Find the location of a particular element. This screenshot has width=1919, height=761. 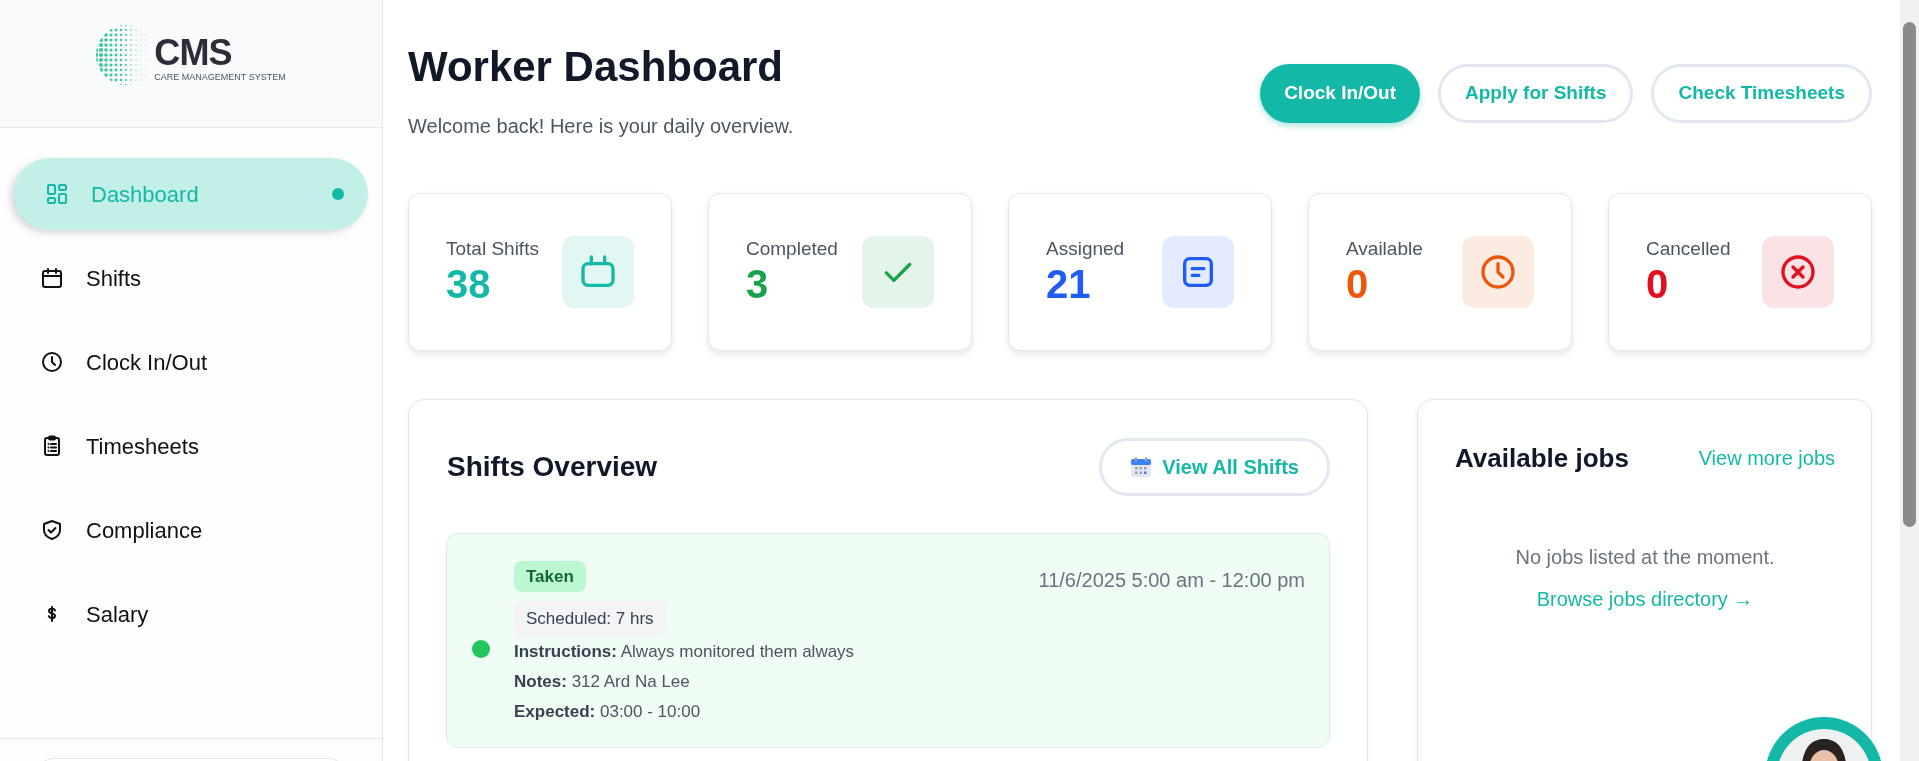

browse-jobs-link: Browse jobs directory → is located at coordinates (1645, 599).